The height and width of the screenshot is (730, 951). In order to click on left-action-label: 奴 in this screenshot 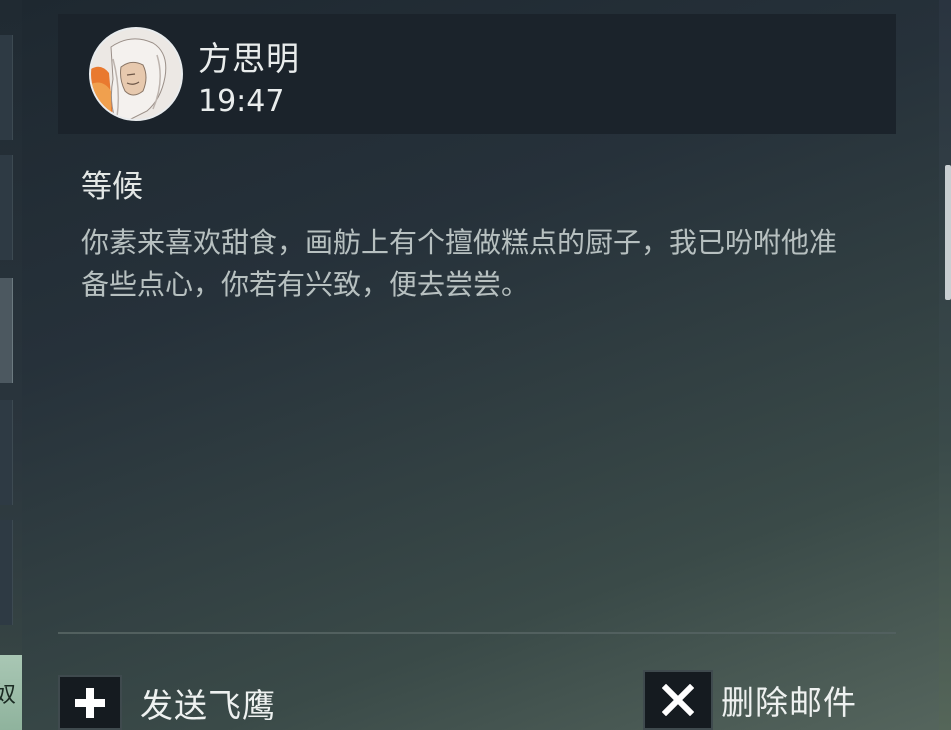, I will do `click(8, 695)`.